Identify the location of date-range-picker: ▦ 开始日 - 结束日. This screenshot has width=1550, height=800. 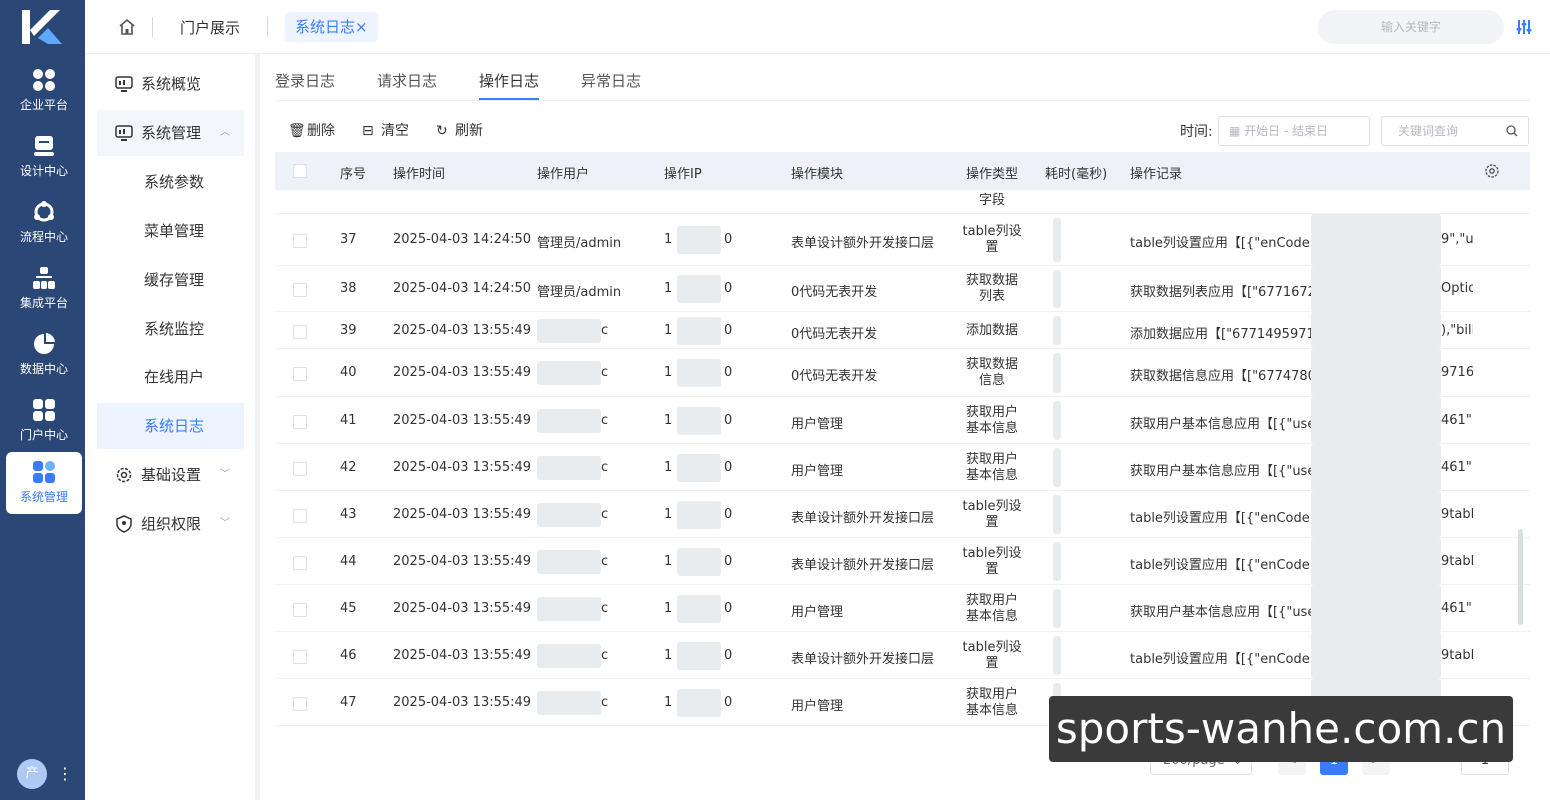
(1294, 131).